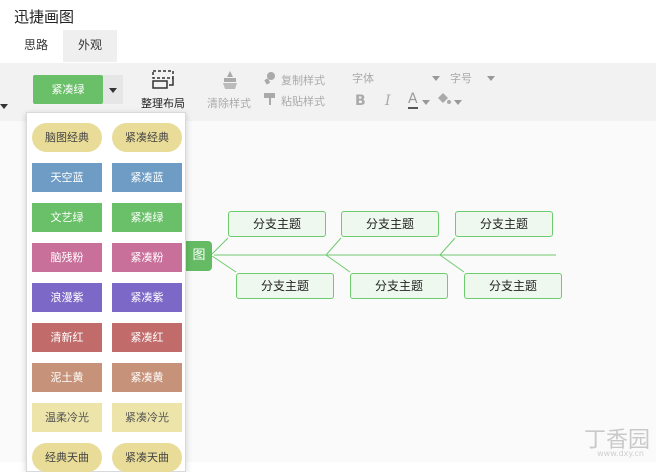 The width and height of the screenshot is (656, 472). What do you see at coordinates (67, 177) in the screenshot?
I see `theme-option: 天空蓝` at bounding box center [67, 177].